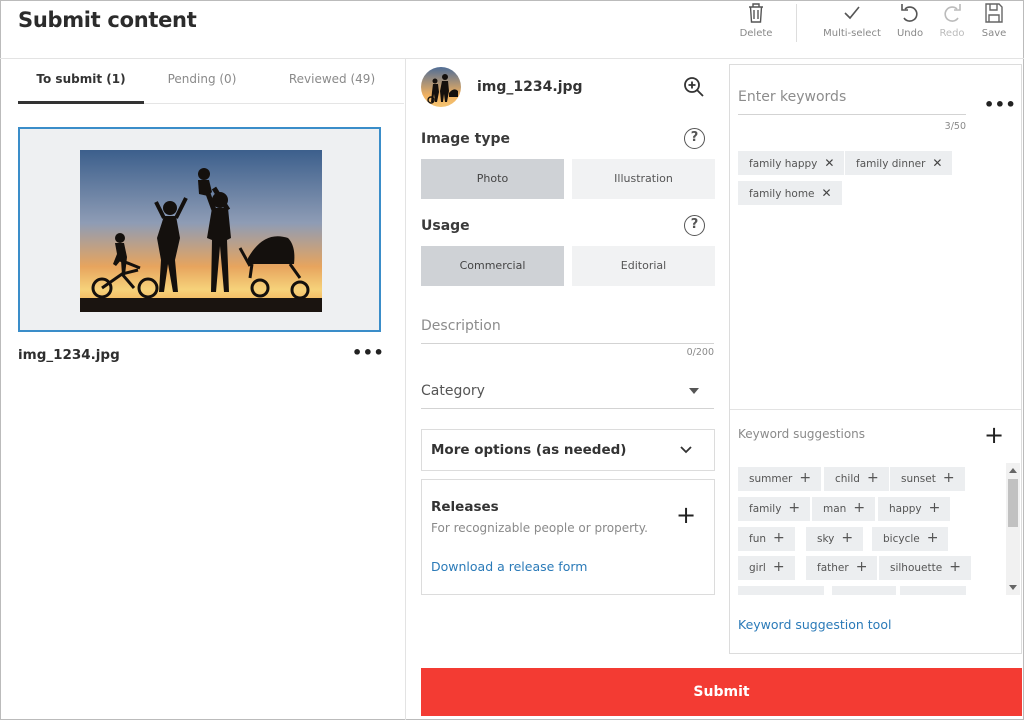 The width and height of the screenshot is (1024, 720). What do you see at coordinates (994, 435) in the screenshot?
I see `add-all-suggestions-icon: +` at bounding box center [994, 435].